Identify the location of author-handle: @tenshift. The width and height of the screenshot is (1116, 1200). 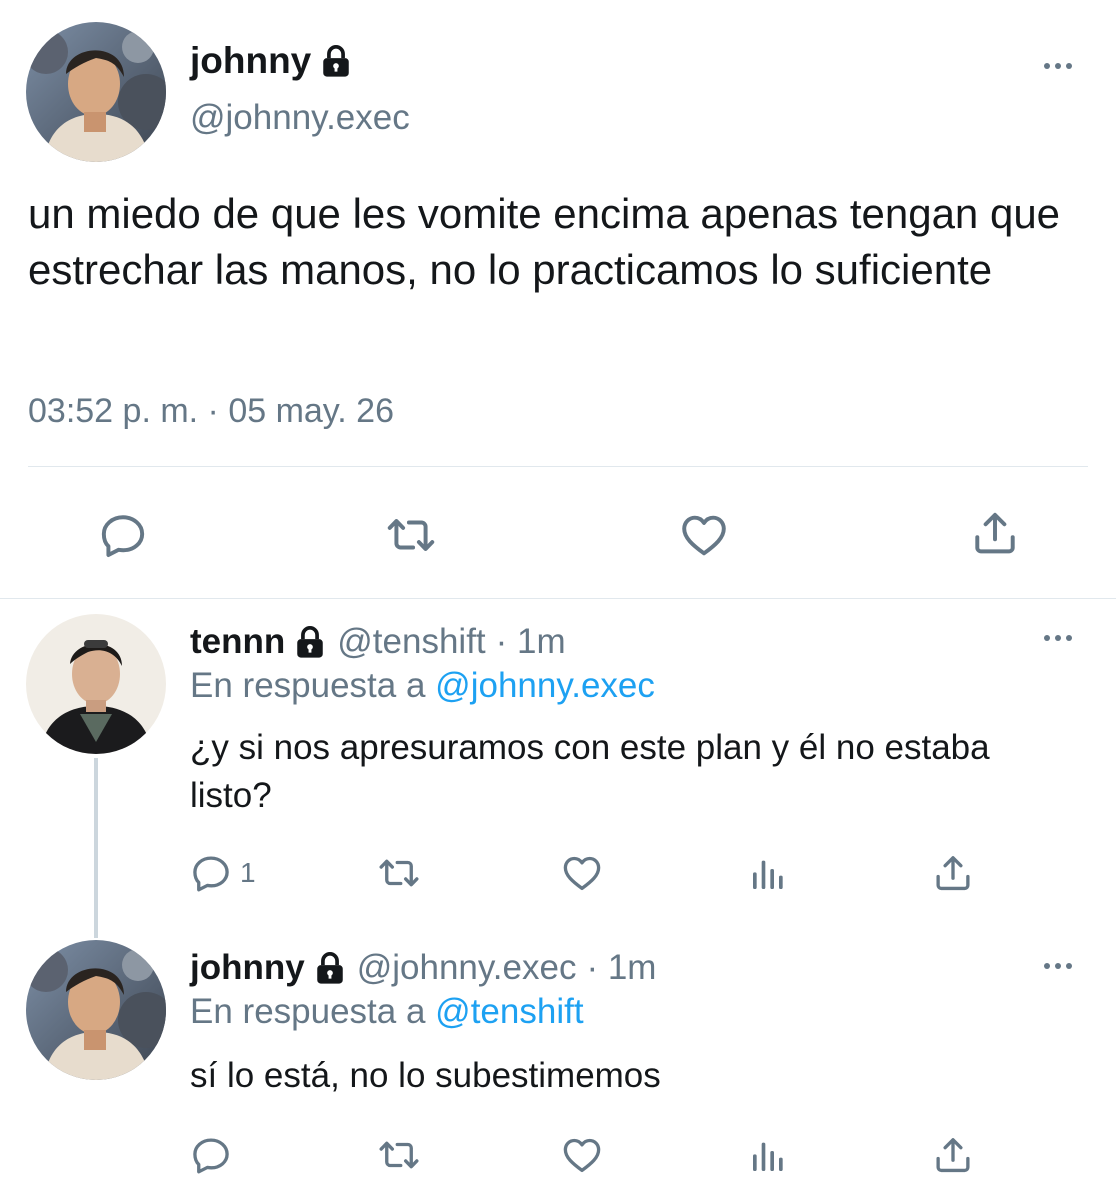
(411, 642).